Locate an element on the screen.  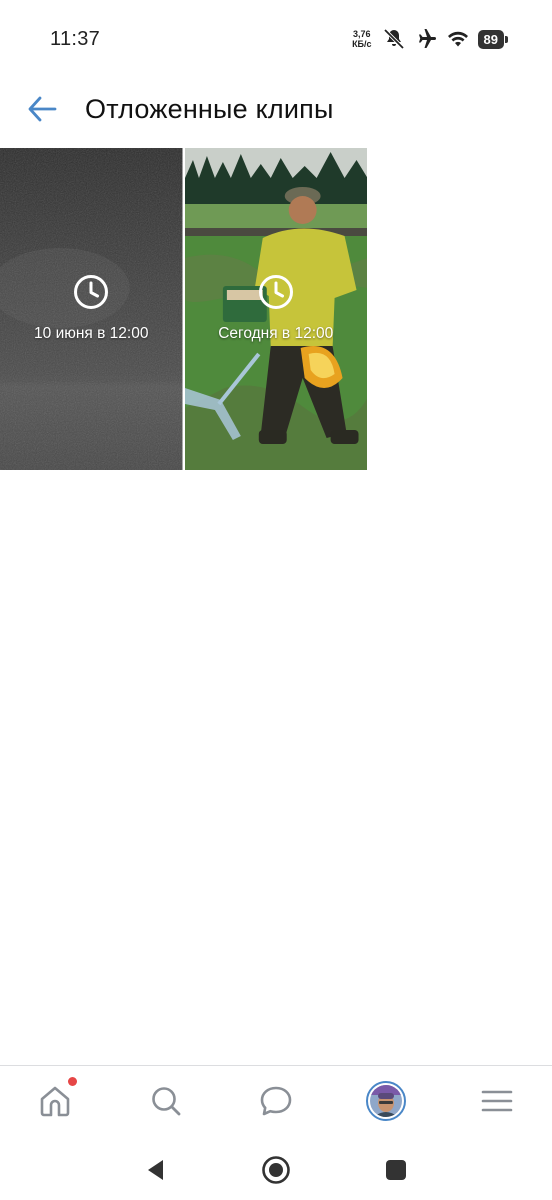
system-recents-button is located at coordinates (396, 1170).